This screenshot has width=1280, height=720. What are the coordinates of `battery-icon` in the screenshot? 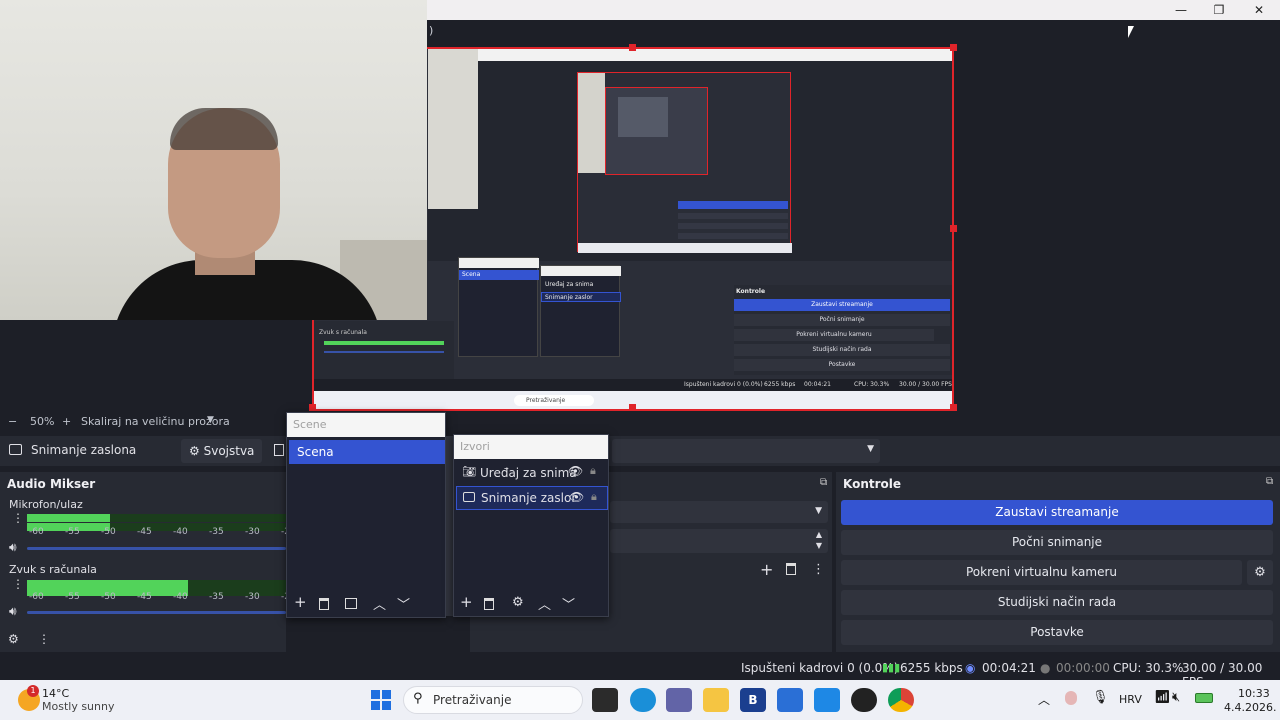 It's located at (1204, 698).